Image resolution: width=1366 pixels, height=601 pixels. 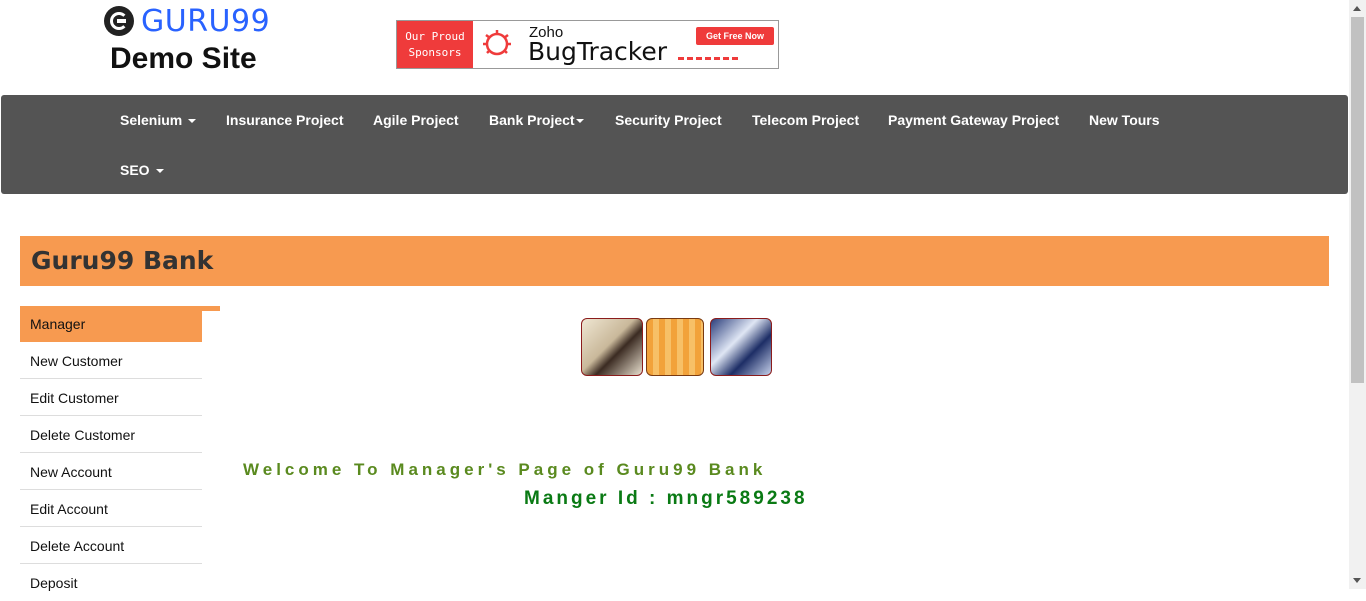 What do you see at coordinates (206, 21) in the screenshot?
I see `logo-brand-text: GURU99` at bounding box center [206, 21].